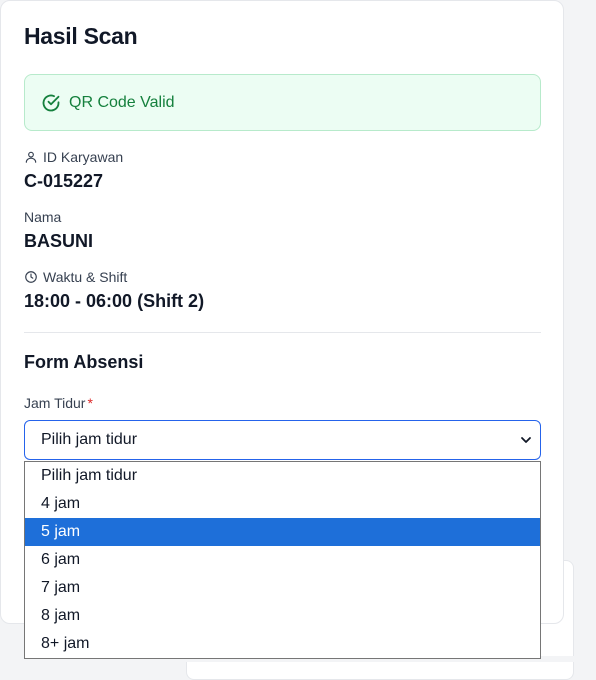 This screenshot has height=680, width=596. I want to click on time-shift-label: Waktu & Shift, so click(75, 277).